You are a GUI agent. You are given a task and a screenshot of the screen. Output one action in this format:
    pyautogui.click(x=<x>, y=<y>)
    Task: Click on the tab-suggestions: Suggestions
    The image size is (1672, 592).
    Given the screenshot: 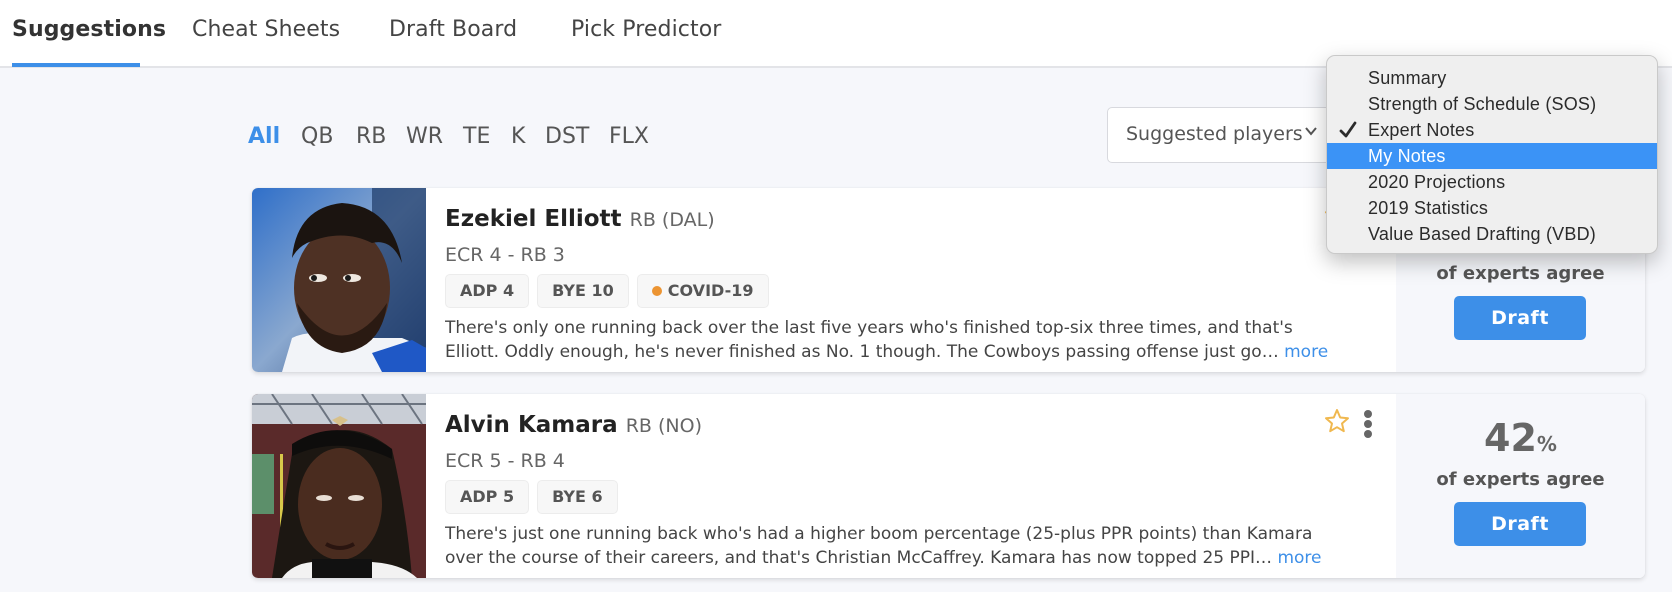 What is the action you would take?
    pyautogui.click(x=89, y=29)
    